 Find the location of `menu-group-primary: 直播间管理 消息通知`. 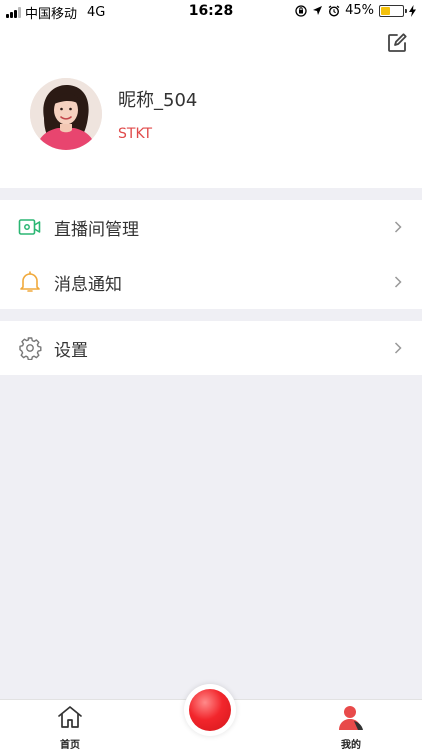

menu-group-primary: 直播间管理 消息通知 is located at coordinates (211, 254).